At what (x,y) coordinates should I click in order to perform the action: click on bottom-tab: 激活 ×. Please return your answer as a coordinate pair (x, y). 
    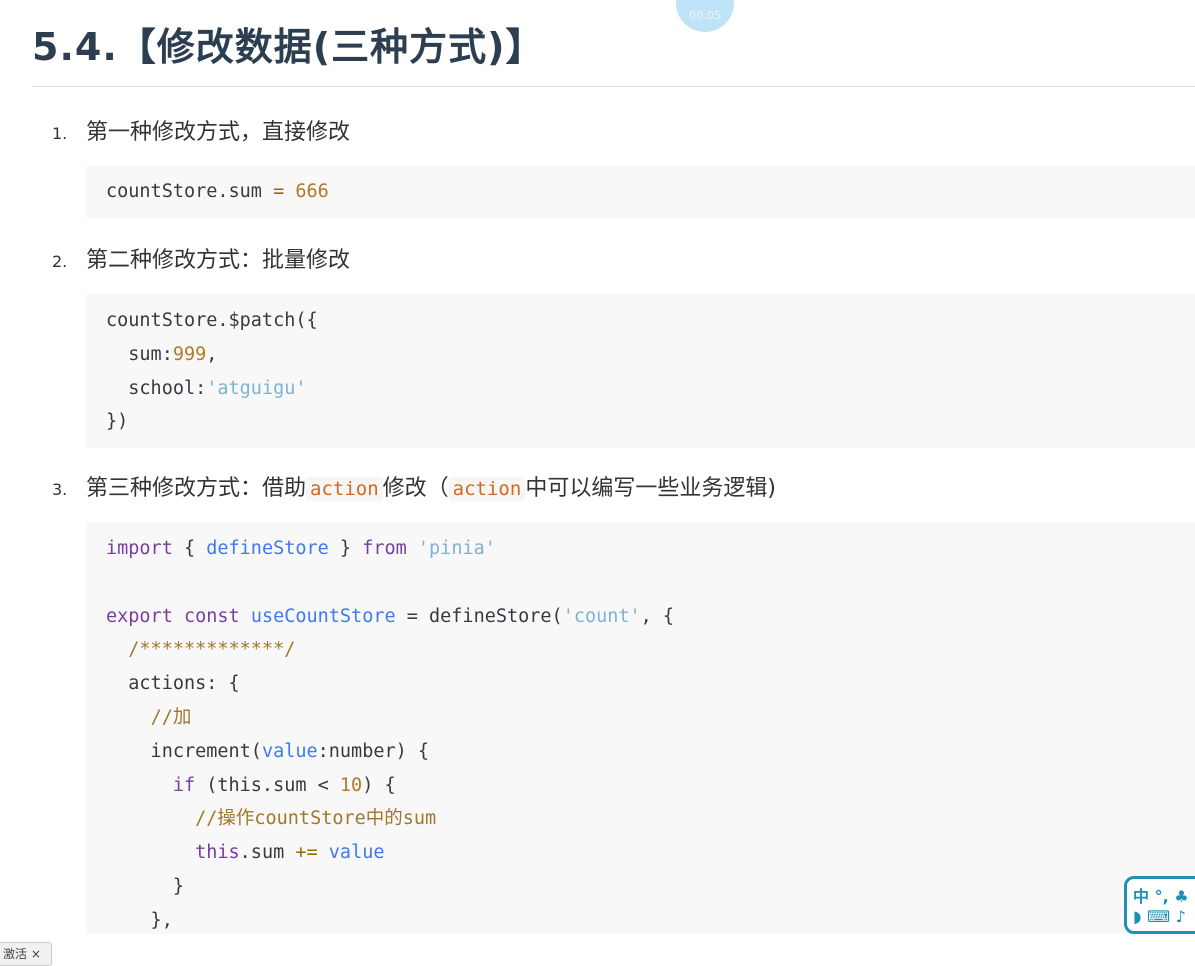
    Looking at the image, I should click on (26, 954).